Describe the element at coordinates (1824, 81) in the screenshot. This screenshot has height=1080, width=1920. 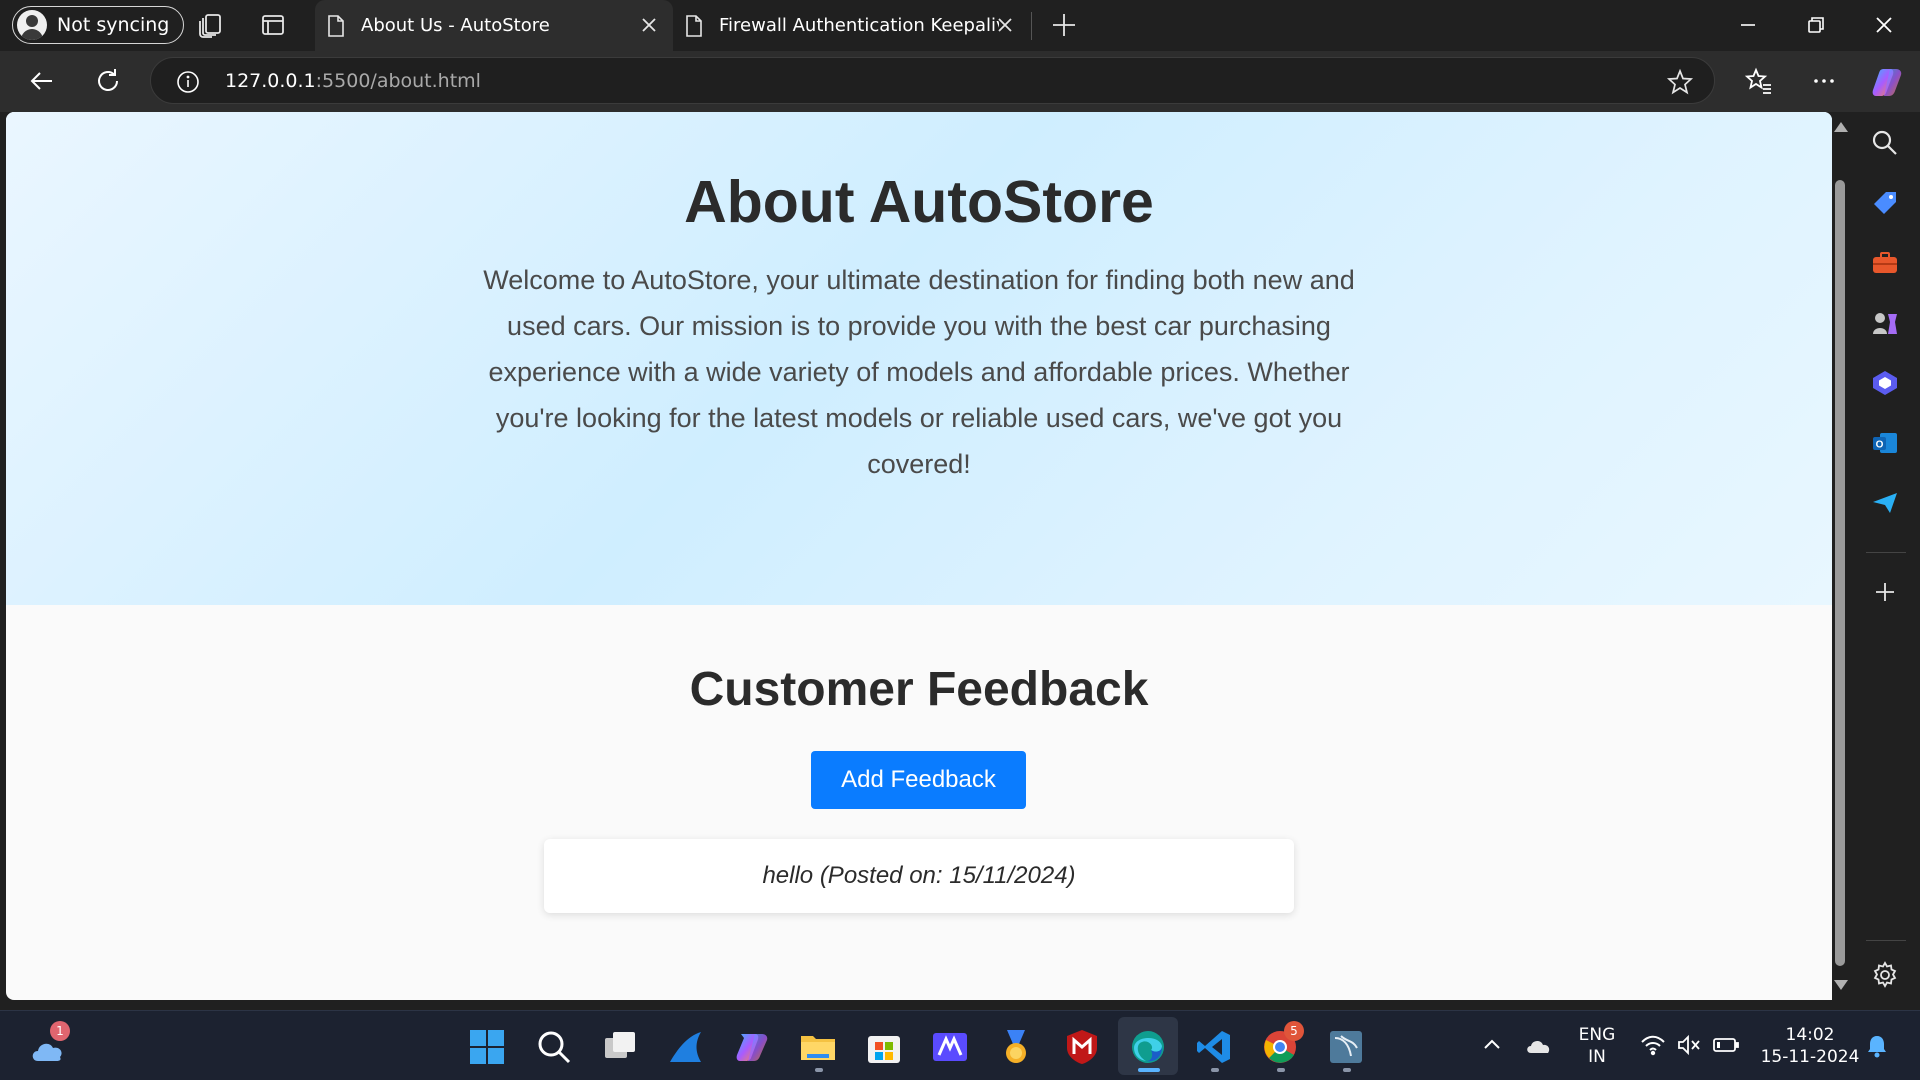
I see `more-menu-icon` at that location.